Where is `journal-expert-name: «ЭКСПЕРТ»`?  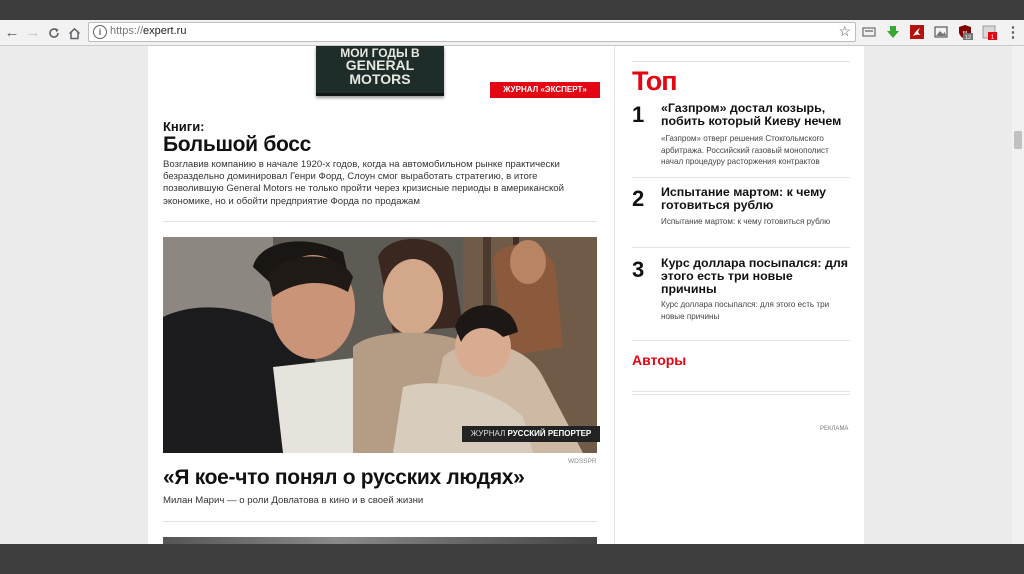
journal-expert-name: «ЭКСПЕРТ» is located at coordinates (563, 89).